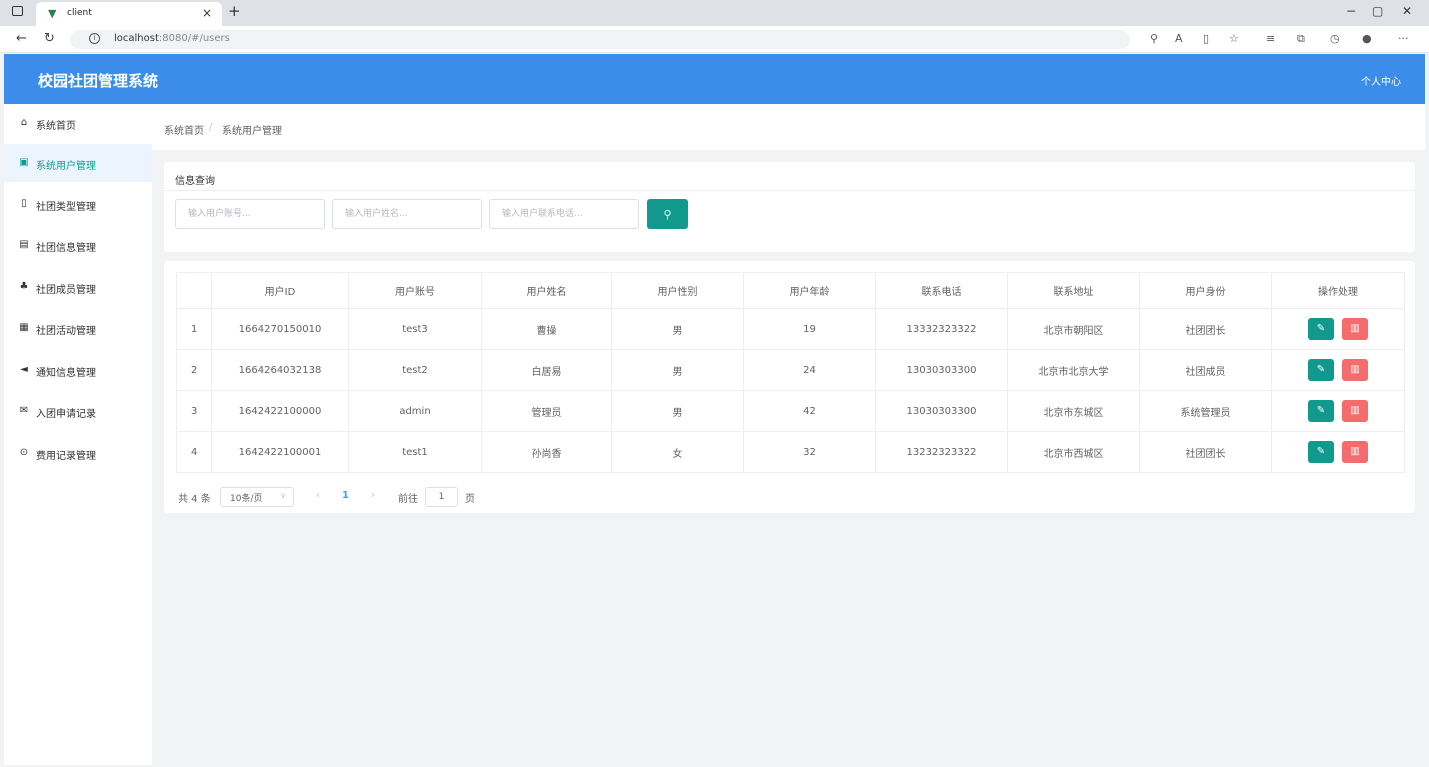  What do you see at coordinates (66, 373) in the screenshot?
I see `sidebar-item-label: 通知信息管理` at bounding box center [66, 373].